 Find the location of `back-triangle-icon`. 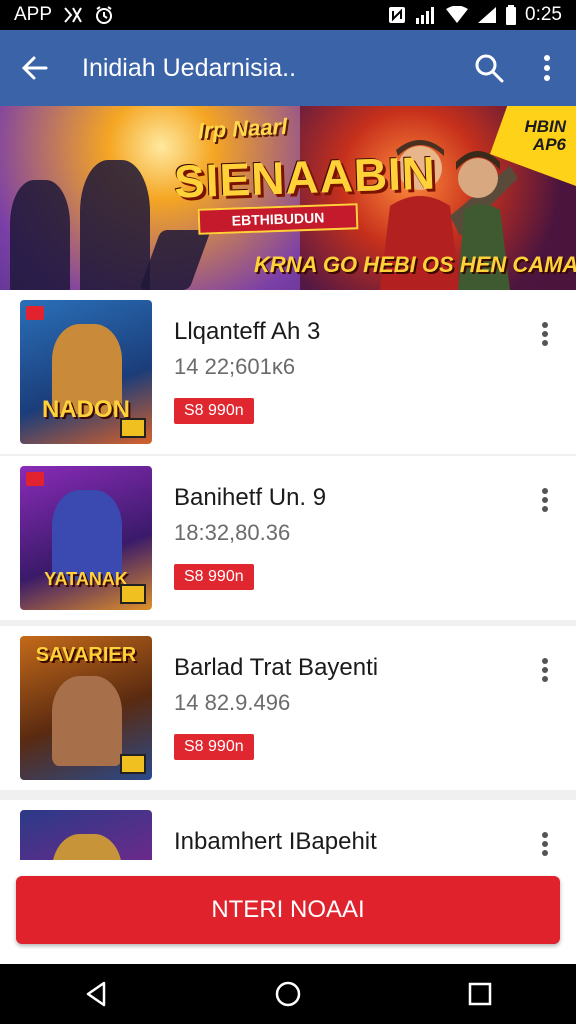

back-triangle-icon is located at coordinates (96, 994).